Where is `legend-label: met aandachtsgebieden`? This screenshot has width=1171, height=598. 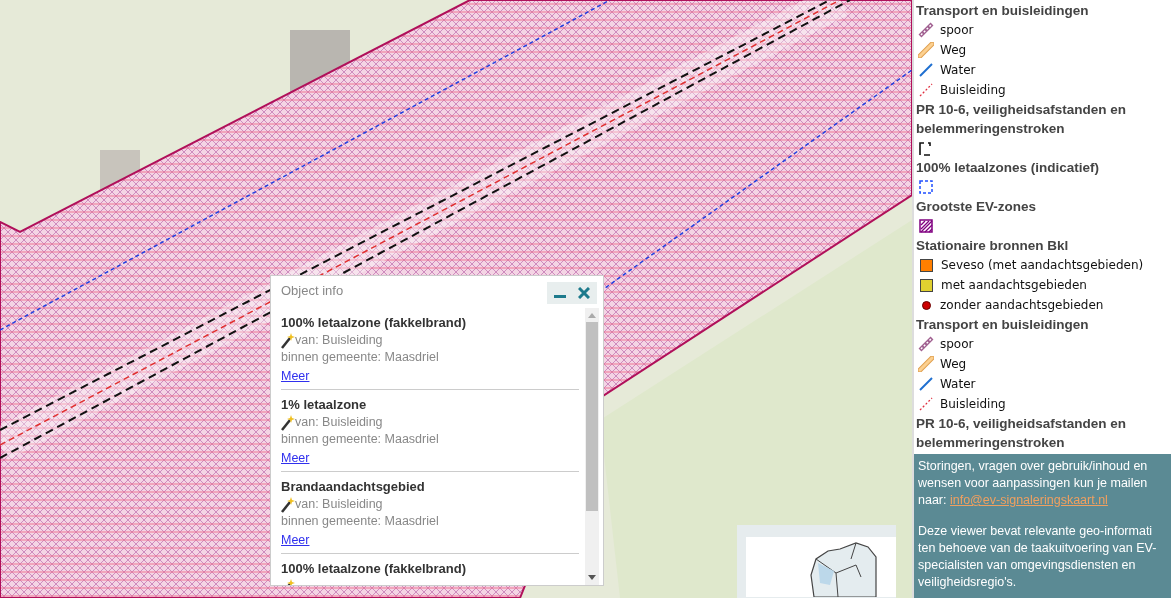
legend-label: met aandachtsgebieden is located at coordinates (1014, 285).